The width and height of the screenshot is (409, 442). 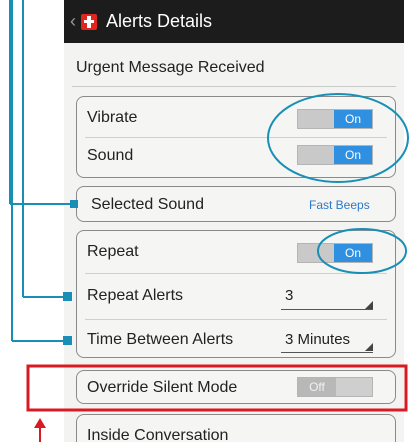 What do you see at coordinates (234, 86) in the screenshot?
I see `section-divider` at bounding box center [234, 86].